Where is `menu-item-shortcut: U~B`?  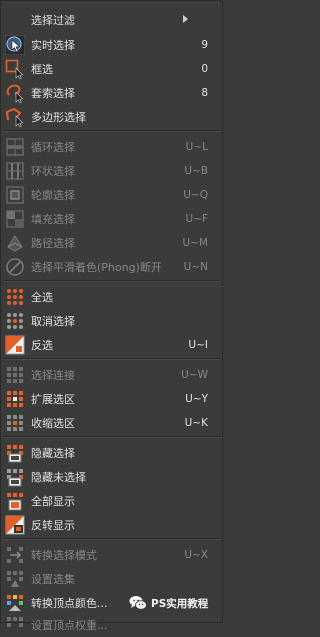 menu-item-shortcut: U~B is located at coordinates (196, 171).